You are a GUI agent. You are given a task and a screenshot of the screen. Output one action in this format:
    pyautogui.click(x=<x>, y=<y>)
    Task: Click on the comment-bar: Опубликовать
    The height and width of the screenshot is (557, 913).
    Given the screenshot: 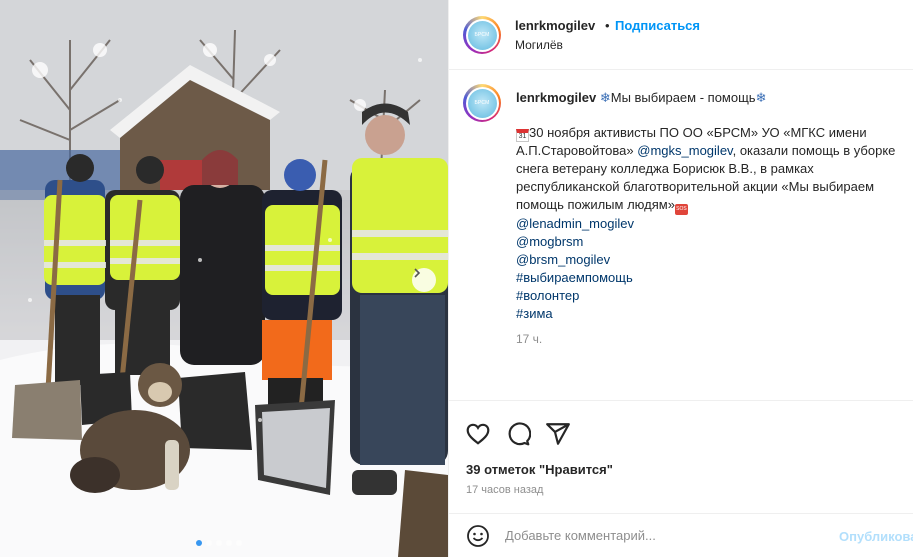 What is the action you would take?
    pyautogui.click(x=681, y=535)
    